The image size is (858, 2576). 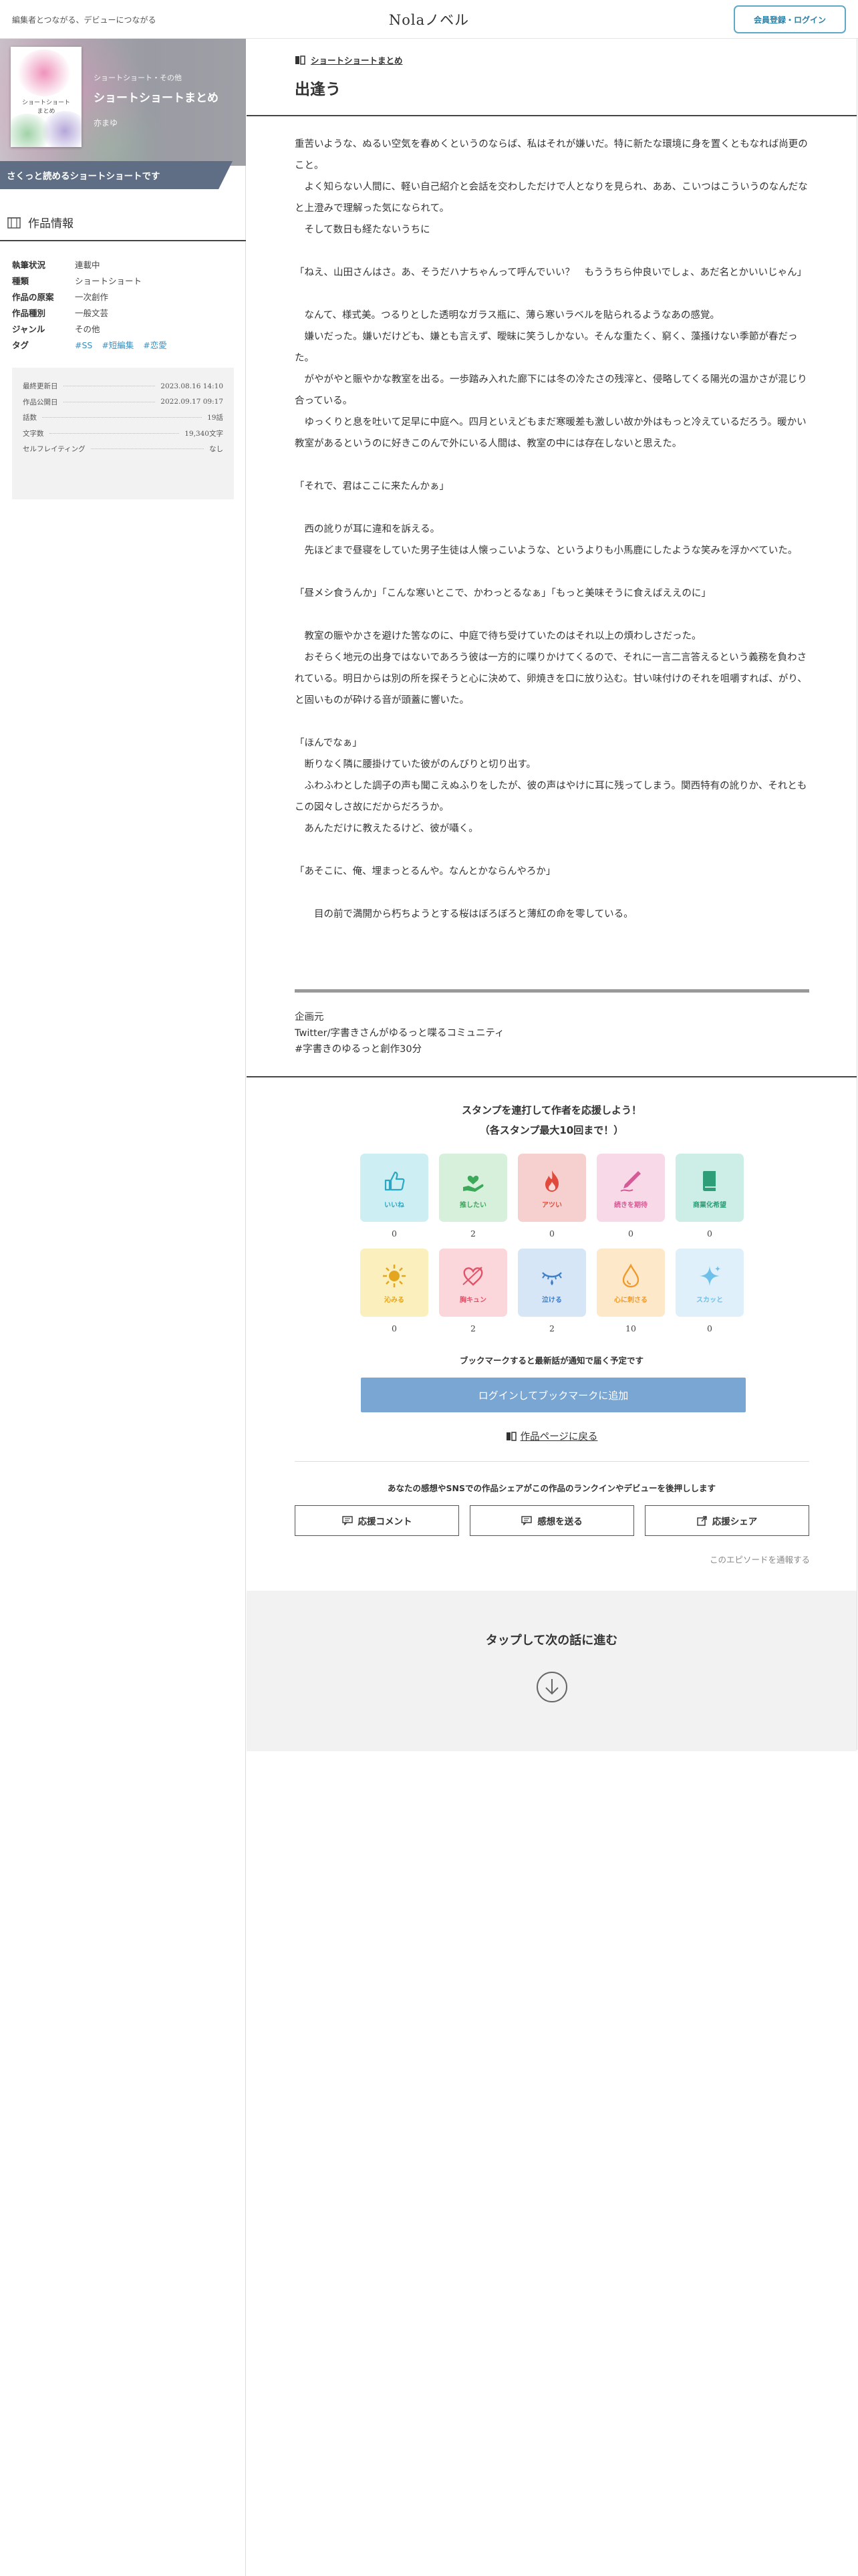 I want to click on report-episode-link: このエピソードを通報する, so click(x=760, y=1559).